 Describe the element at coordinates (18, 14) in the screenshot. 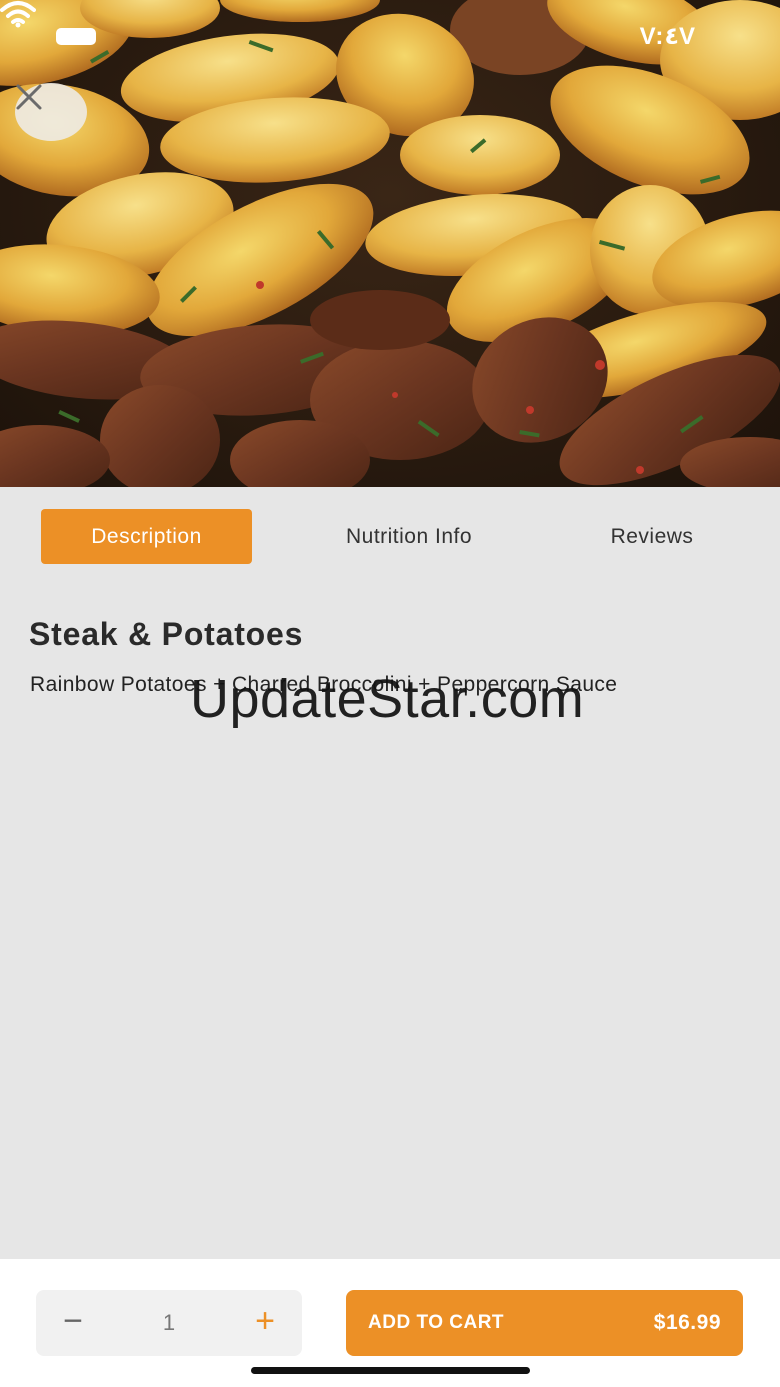

I see `wifi-icon` at that location.